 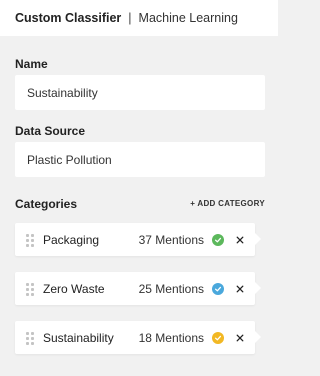 What do you see at coordinates (71, 239) in the screenshot?
I see `category-name: Packaging` at bounding box center [71, 239].